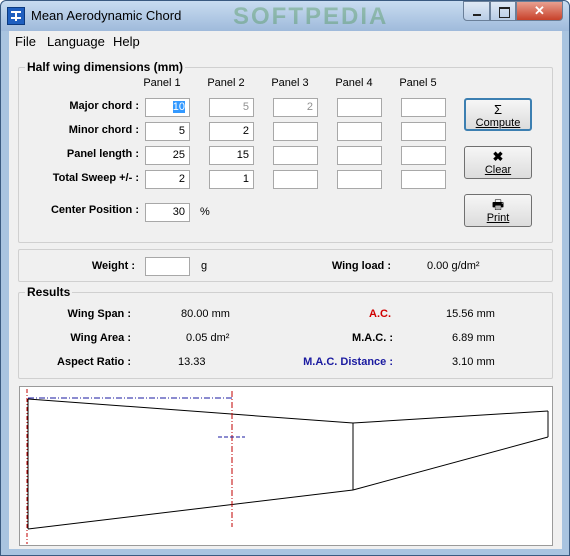 This screenshot has height=556, width=570. I want to click on major-chord-panel-5-input, so click(423, 107).